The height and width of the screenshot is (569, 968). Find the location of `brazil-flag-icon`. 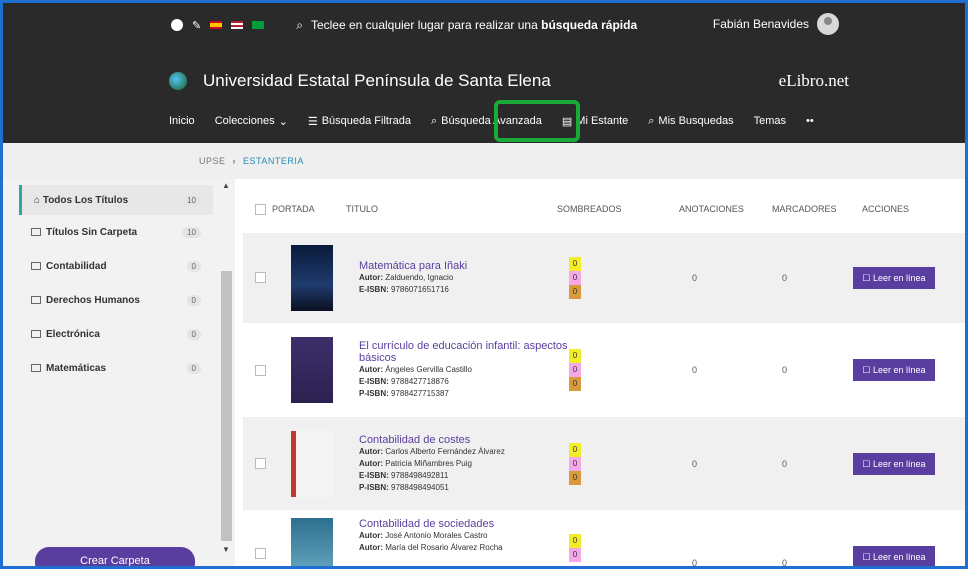

brazil-flag-icon is located at coordinates (258, 25).